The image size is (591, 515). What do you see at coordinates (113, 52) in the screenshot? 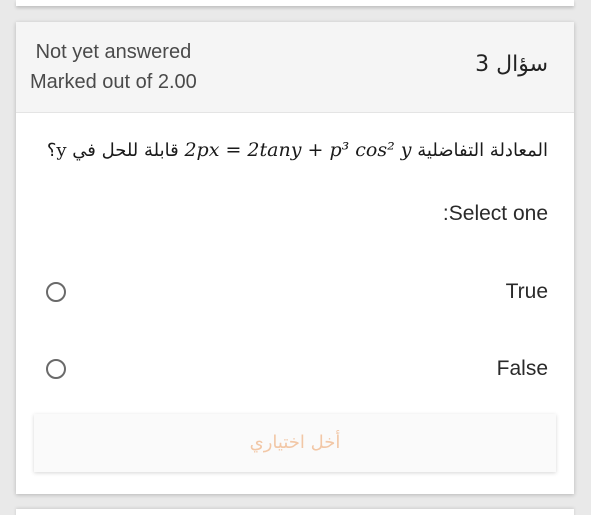
I see `answer-state: Not yet answered` at bounding box center [113, 52].